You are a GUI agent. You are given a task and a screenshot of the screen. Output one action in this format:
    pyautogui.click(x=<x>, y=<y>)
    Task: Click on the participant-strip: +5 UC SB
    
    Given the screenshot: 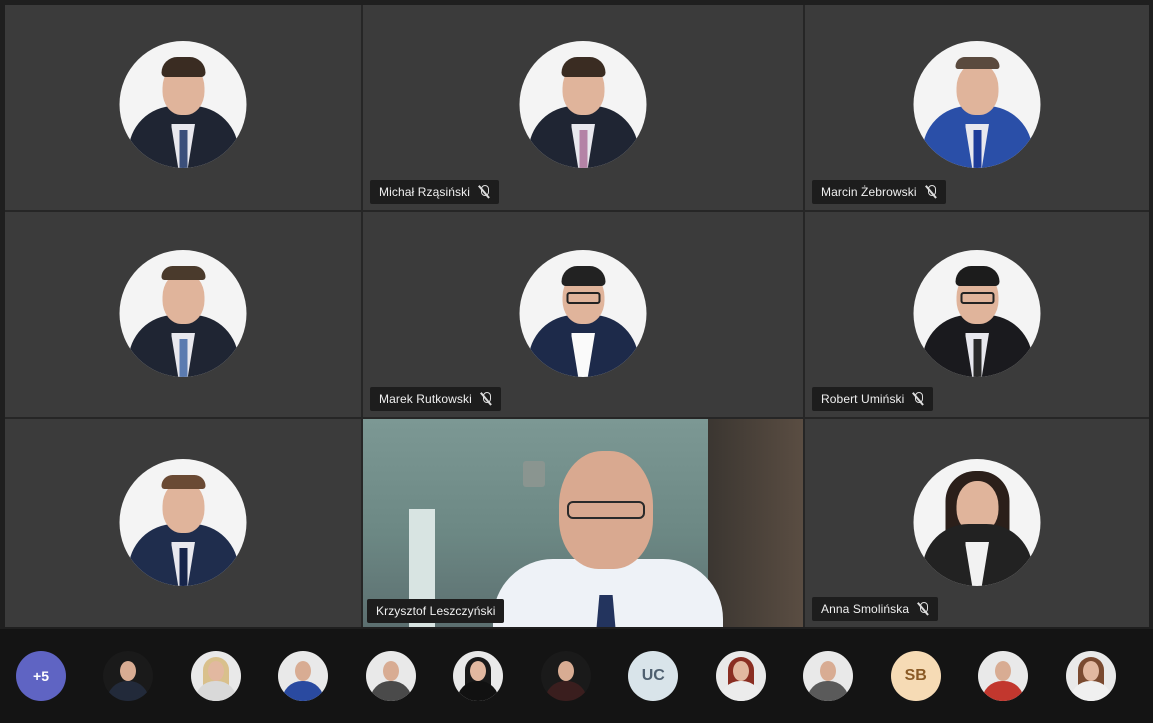 What is the action you would take?
    pyautogui.click(x=576, y=676)
    